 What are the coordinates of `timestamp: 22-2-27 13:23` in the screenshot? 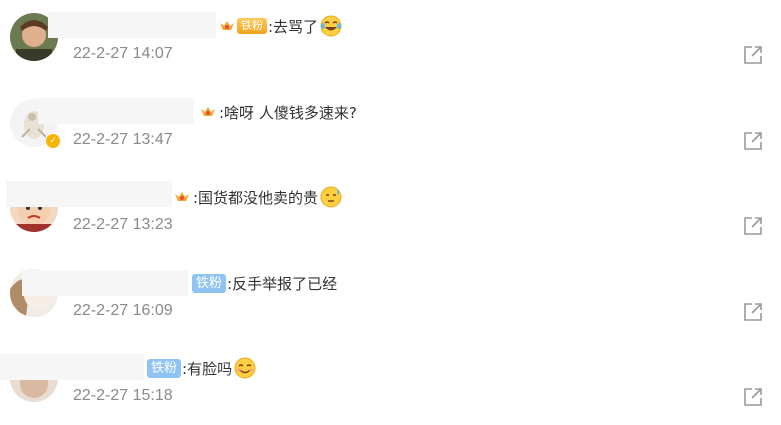 It's located at (123, 224).